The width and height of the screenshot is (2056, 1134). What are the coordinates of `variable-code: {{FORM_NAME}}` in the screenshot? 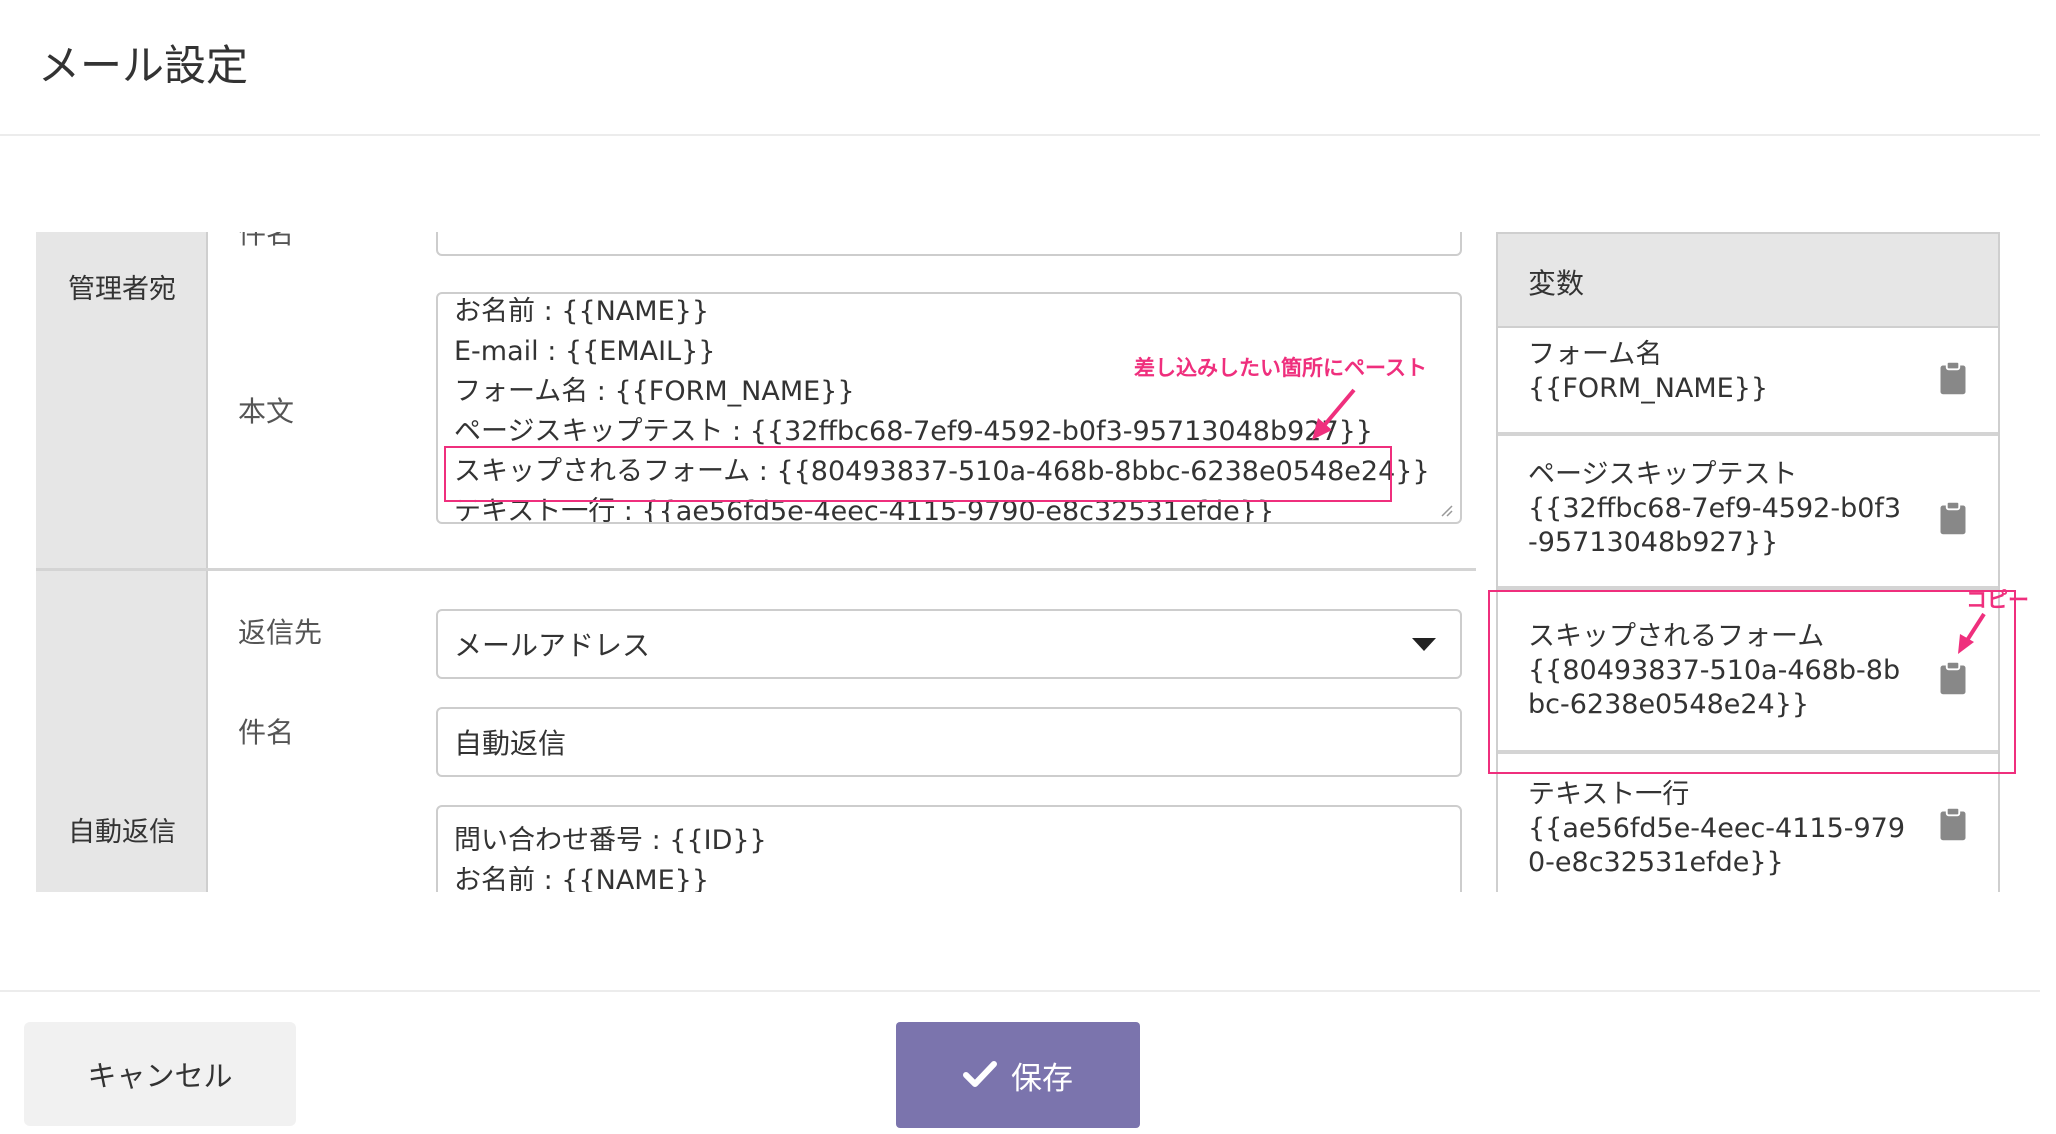 It's located at (1648, 388).